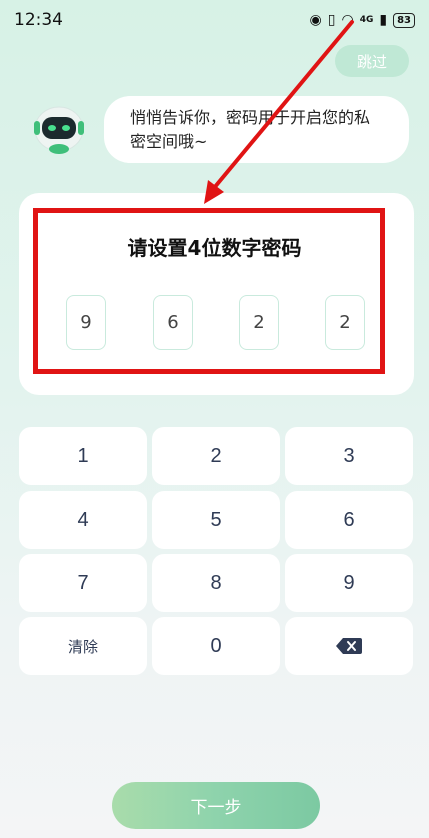 The width and height of the screenshot is (429, 838). I want to click on status-icons: ◉ ▯ ◠ 4G ▮ 83, so click(362, 20).